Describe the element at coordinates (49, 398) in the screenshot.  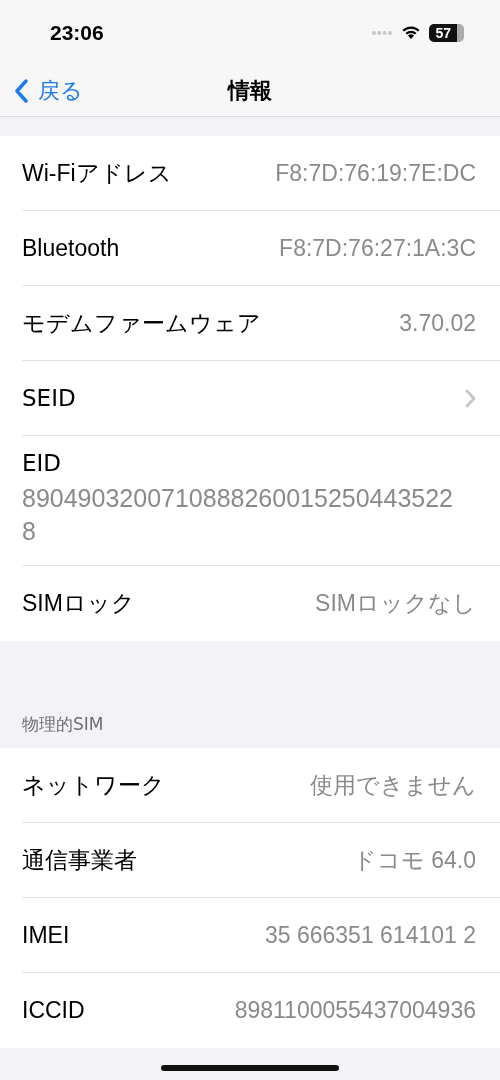
I see `row-label: SEID` at that location.